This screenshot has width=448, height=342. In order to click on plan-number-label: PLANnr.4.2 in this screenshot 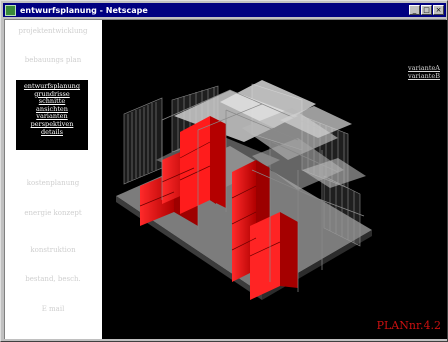, I will do `click(408, 325)`.